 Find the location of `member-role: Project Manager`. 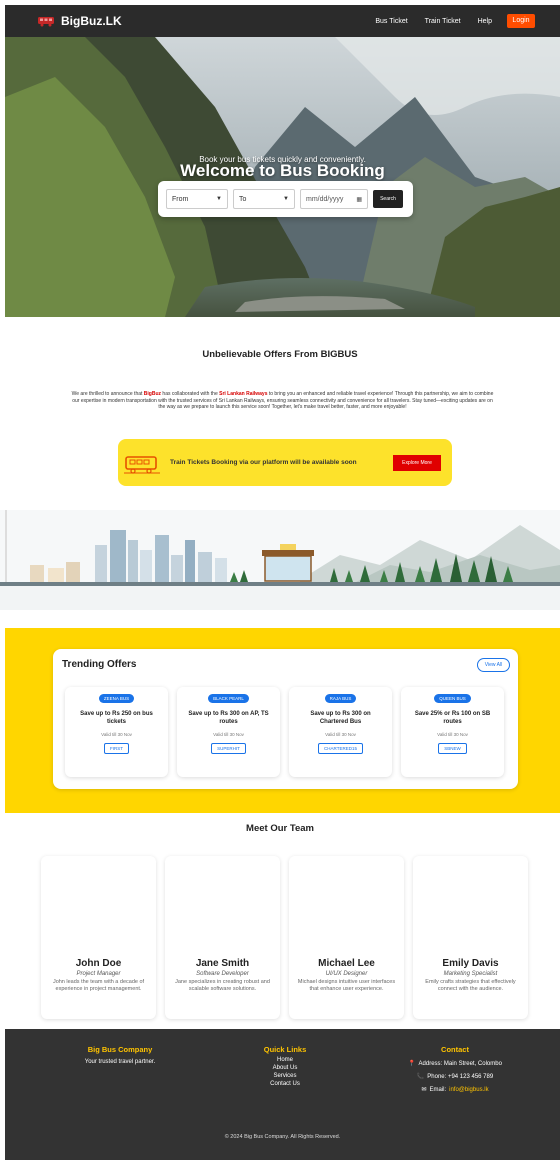

member-role: Project Manager is located at coordinates (98, 974).